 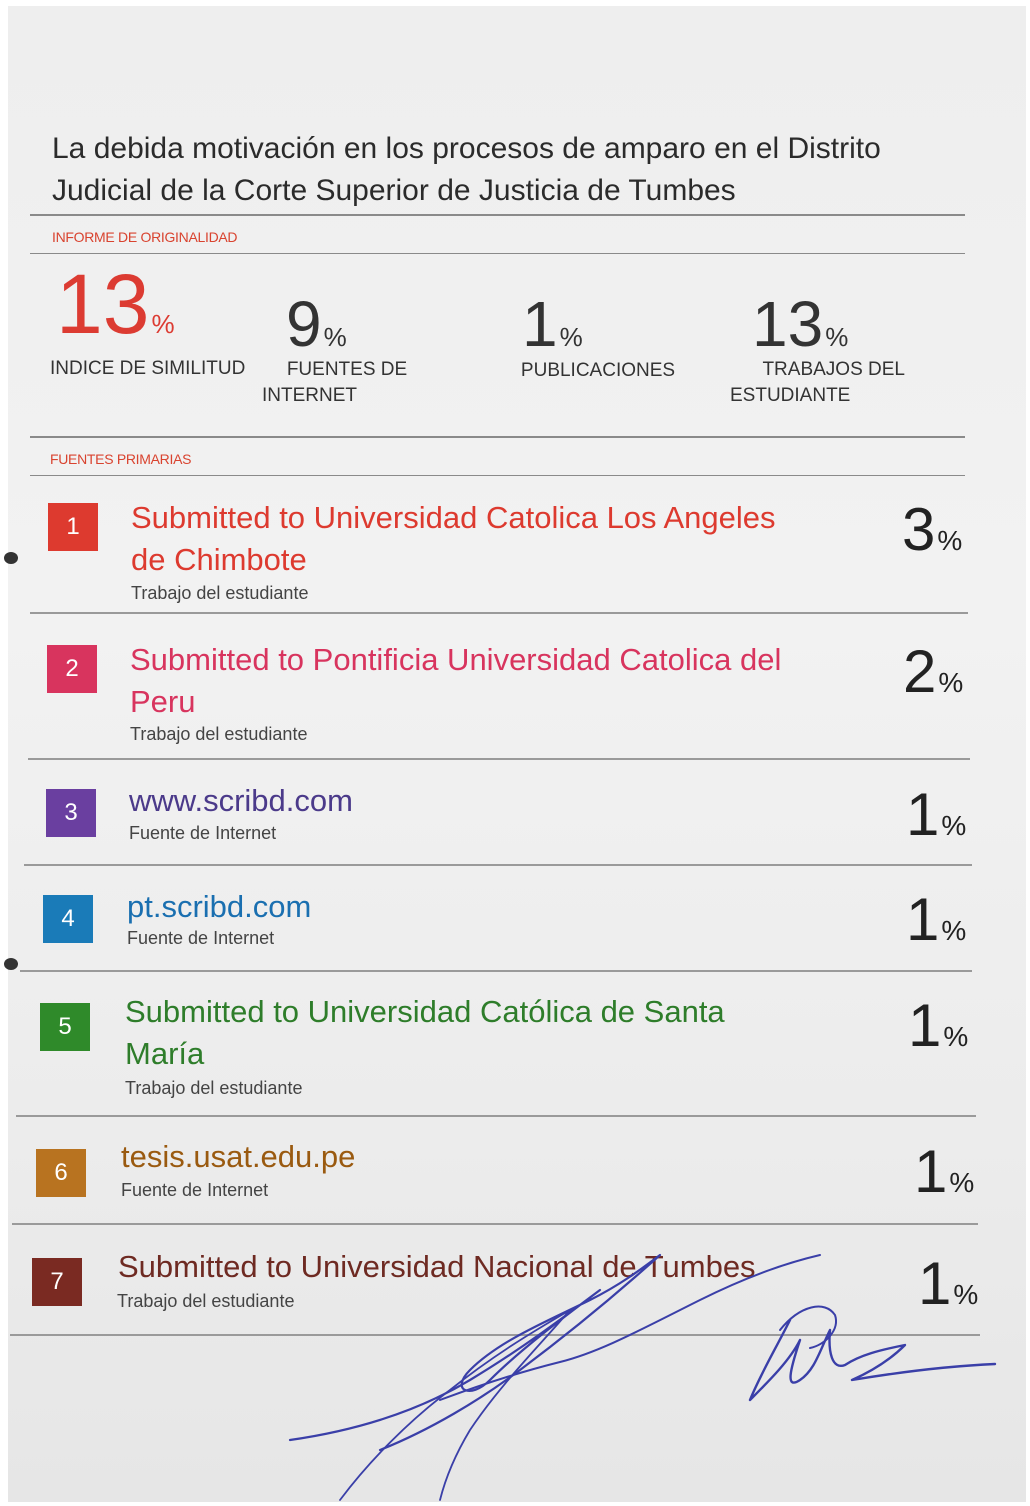 I want to click on source-rank-badge: 1, so click(x=73, y=527).